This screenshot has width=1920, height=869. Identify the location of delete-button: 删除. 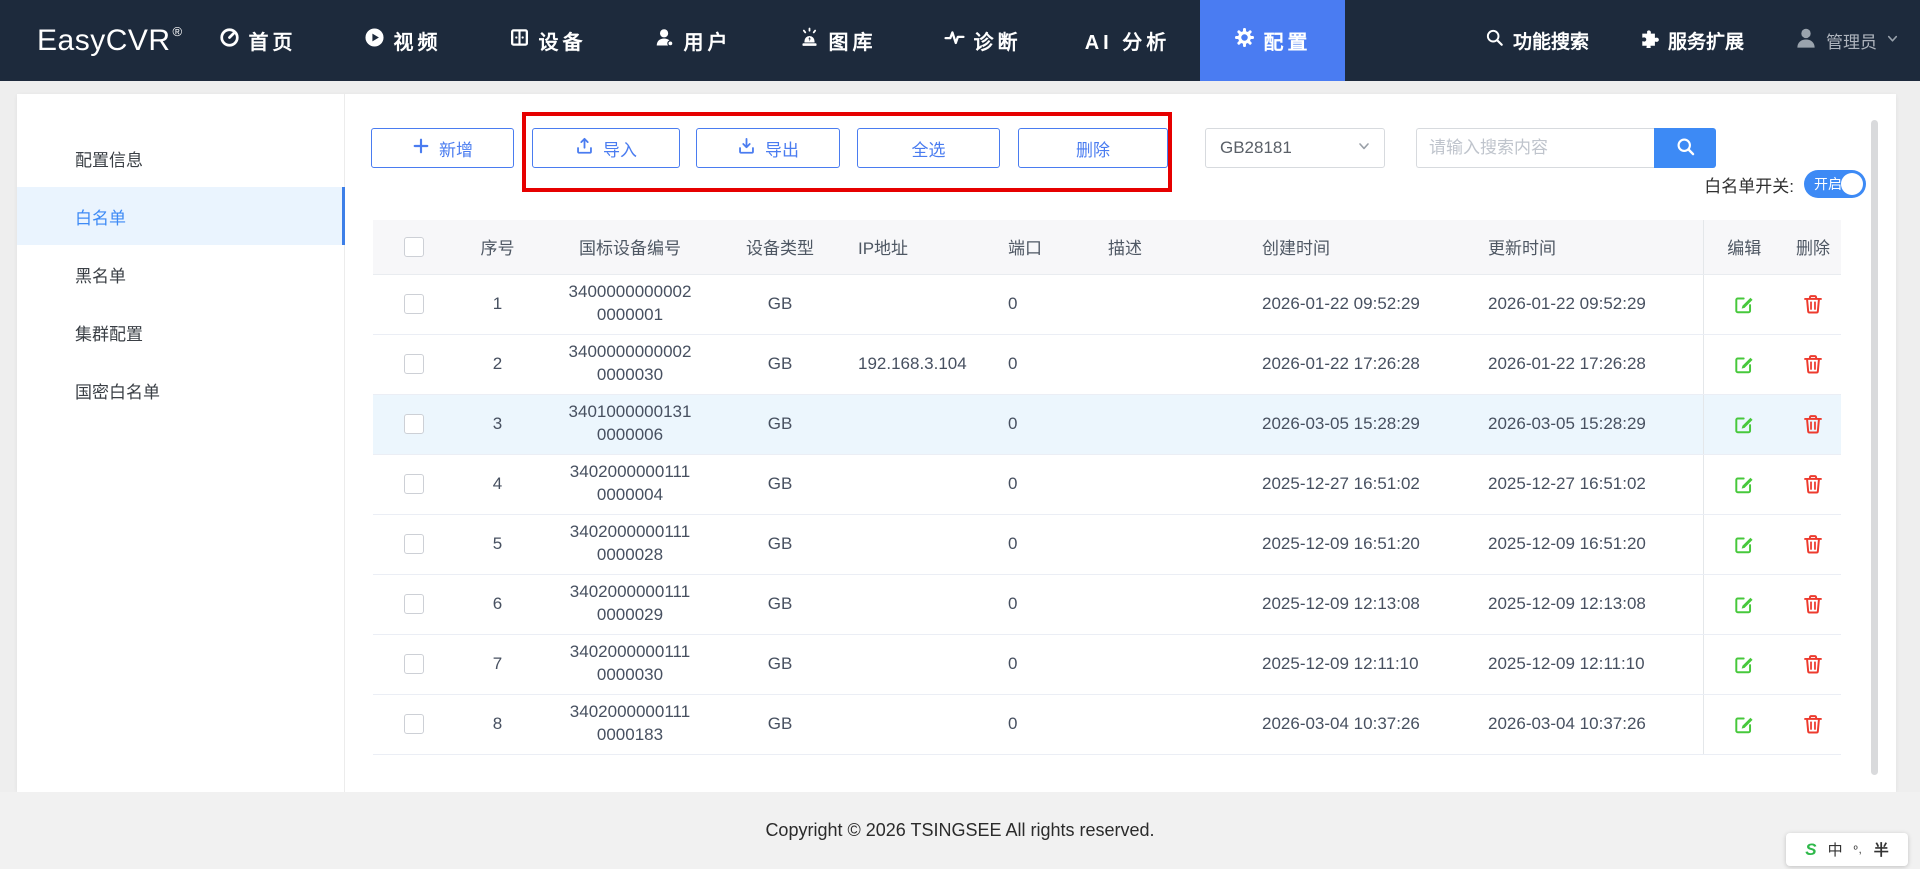
(1093, 148).